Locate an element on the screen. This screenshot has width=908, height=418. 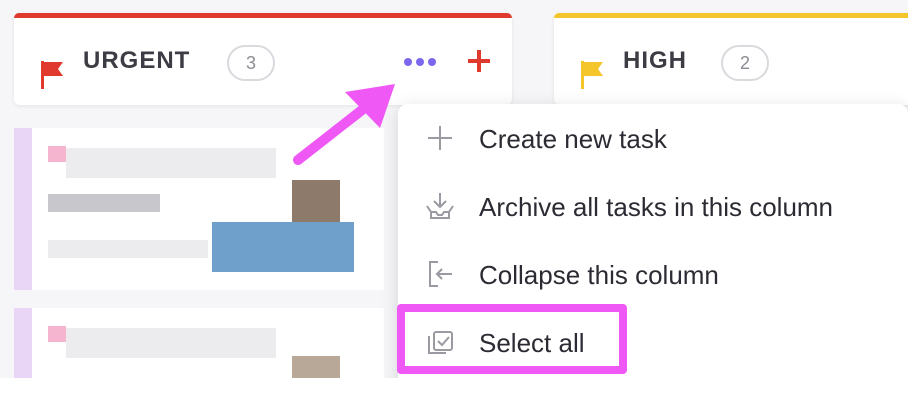
archive-icon is located at coordinates (440, 206).